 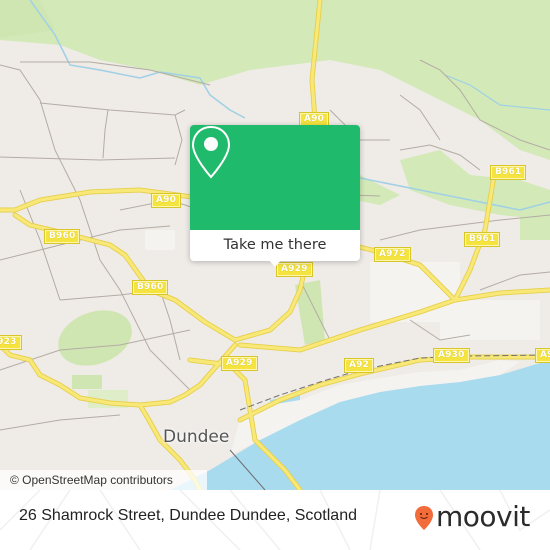 I want to click on moovit-pin-smile-icon, so click(x=424, y=518).